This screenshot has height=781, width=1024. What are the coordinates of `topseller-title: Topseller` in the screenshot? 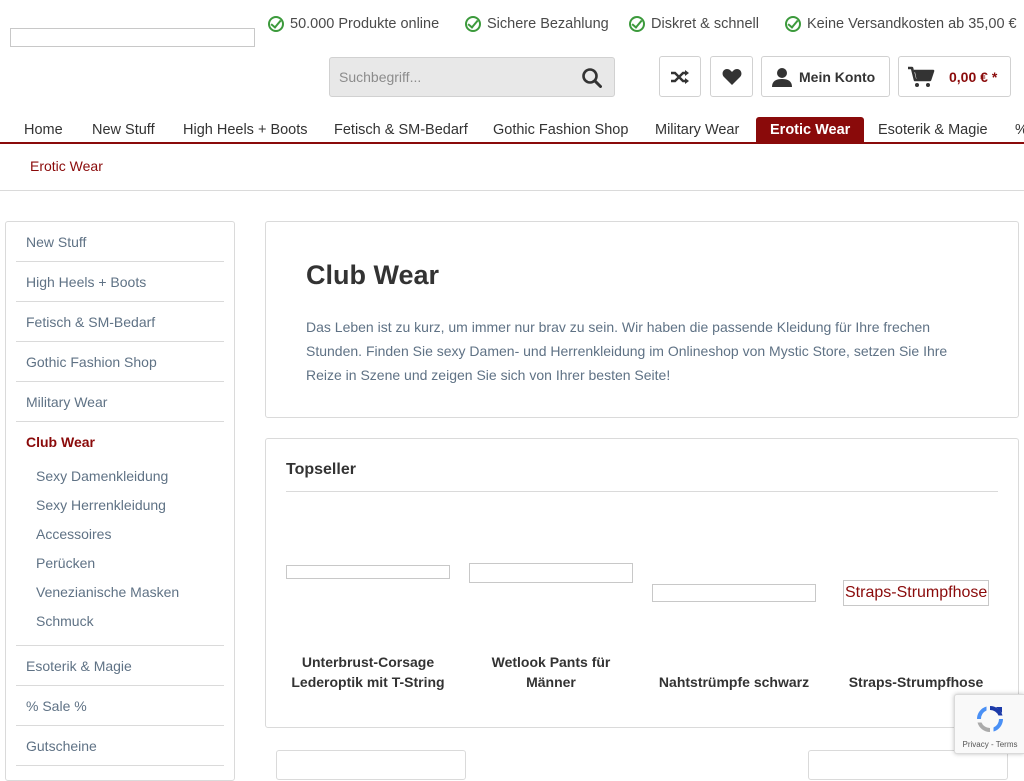 It's located at (321, 469).